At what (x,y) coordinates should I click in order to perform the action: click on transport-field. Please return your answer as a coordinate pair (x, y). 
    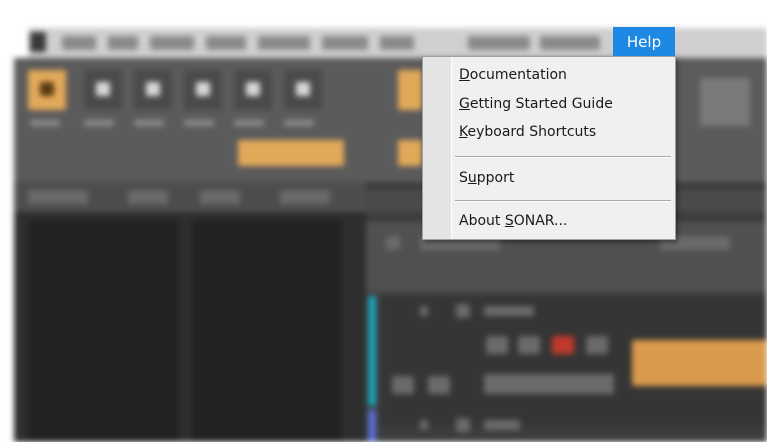
    Looking at the image, I should click on (410, 153).